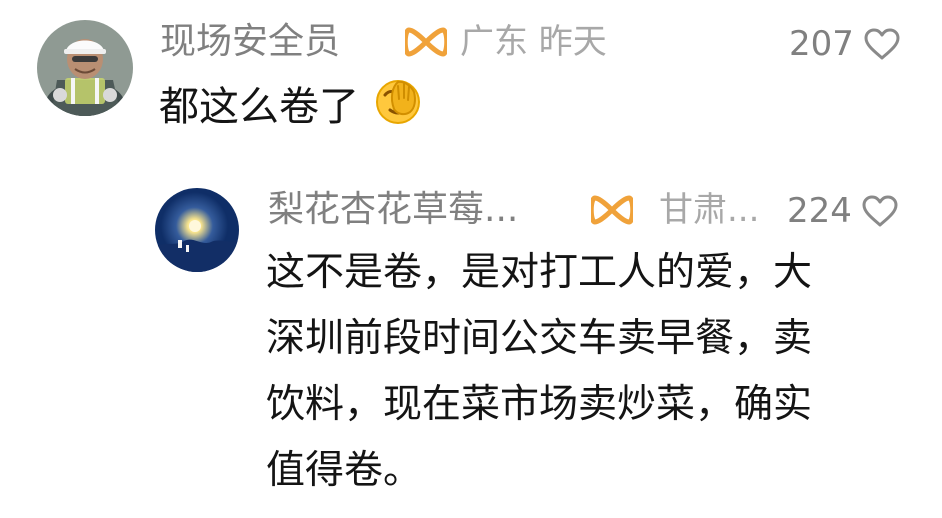  I want to click on reply-avatar, so click(197, 230).